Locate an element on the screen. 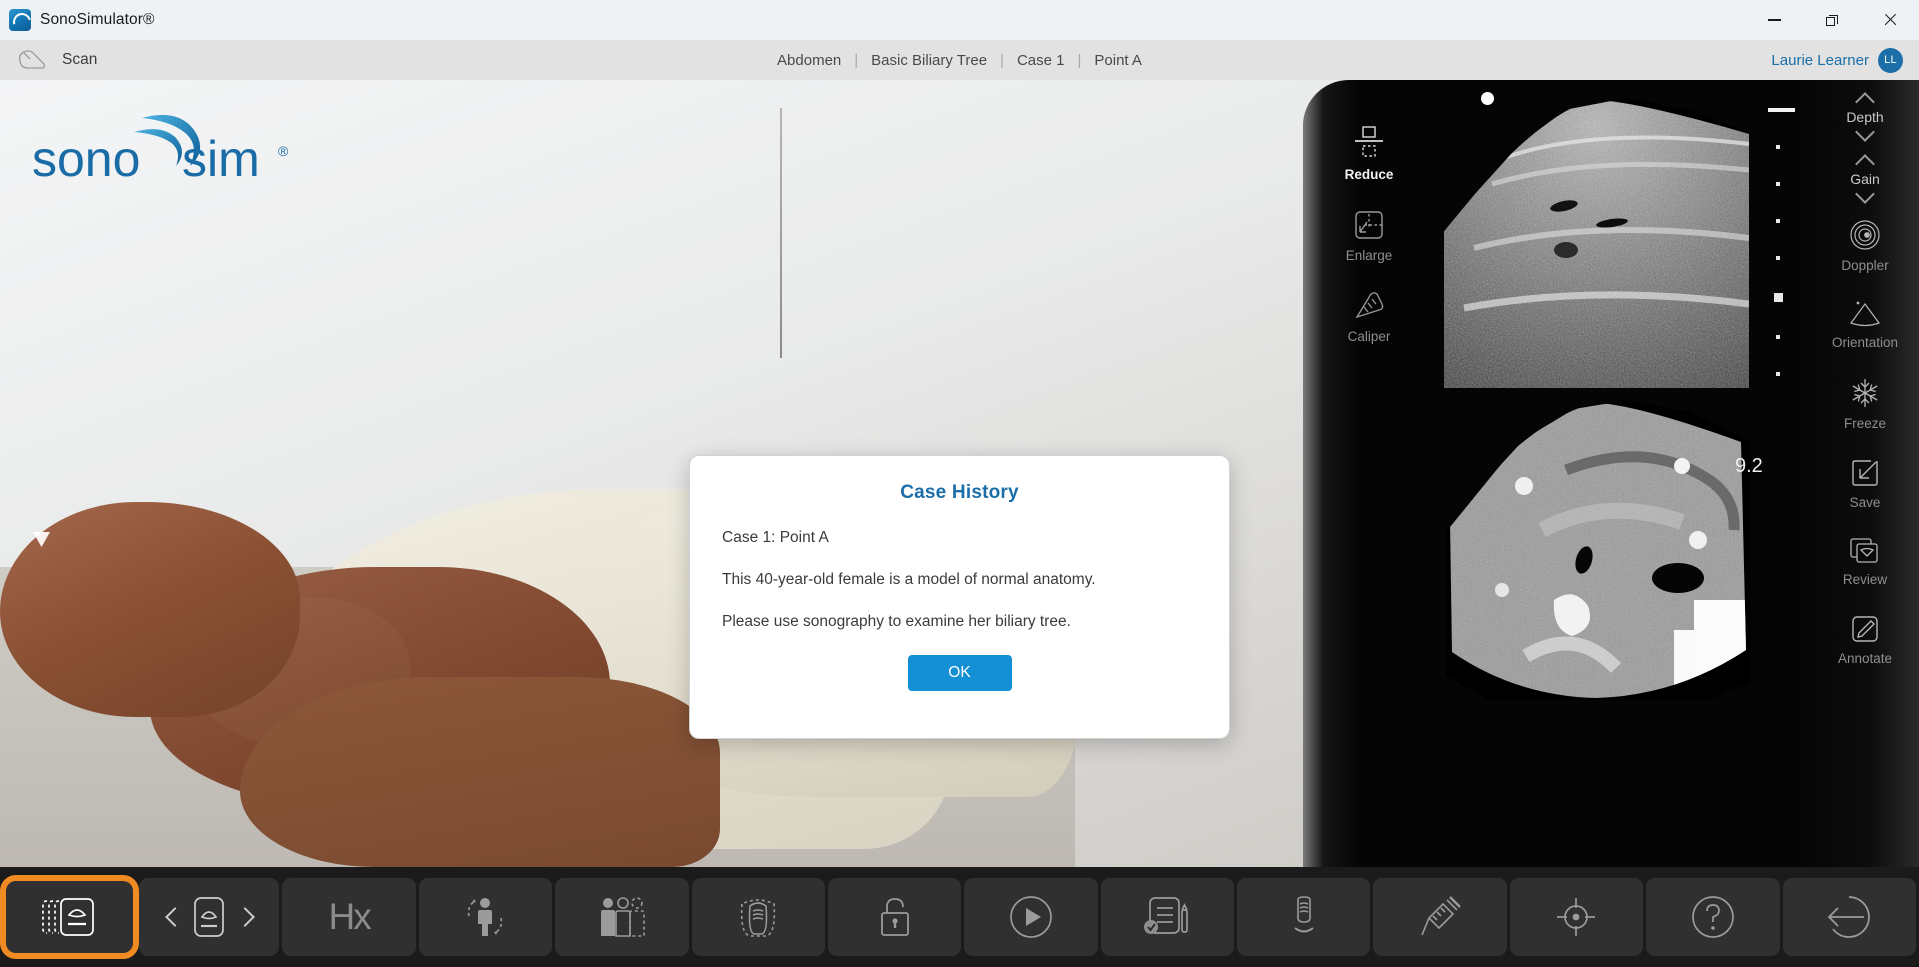 The width and height of the screenshot is (1919, 967). back-arrow-circle-icon is located at coordinates (1849, 917).